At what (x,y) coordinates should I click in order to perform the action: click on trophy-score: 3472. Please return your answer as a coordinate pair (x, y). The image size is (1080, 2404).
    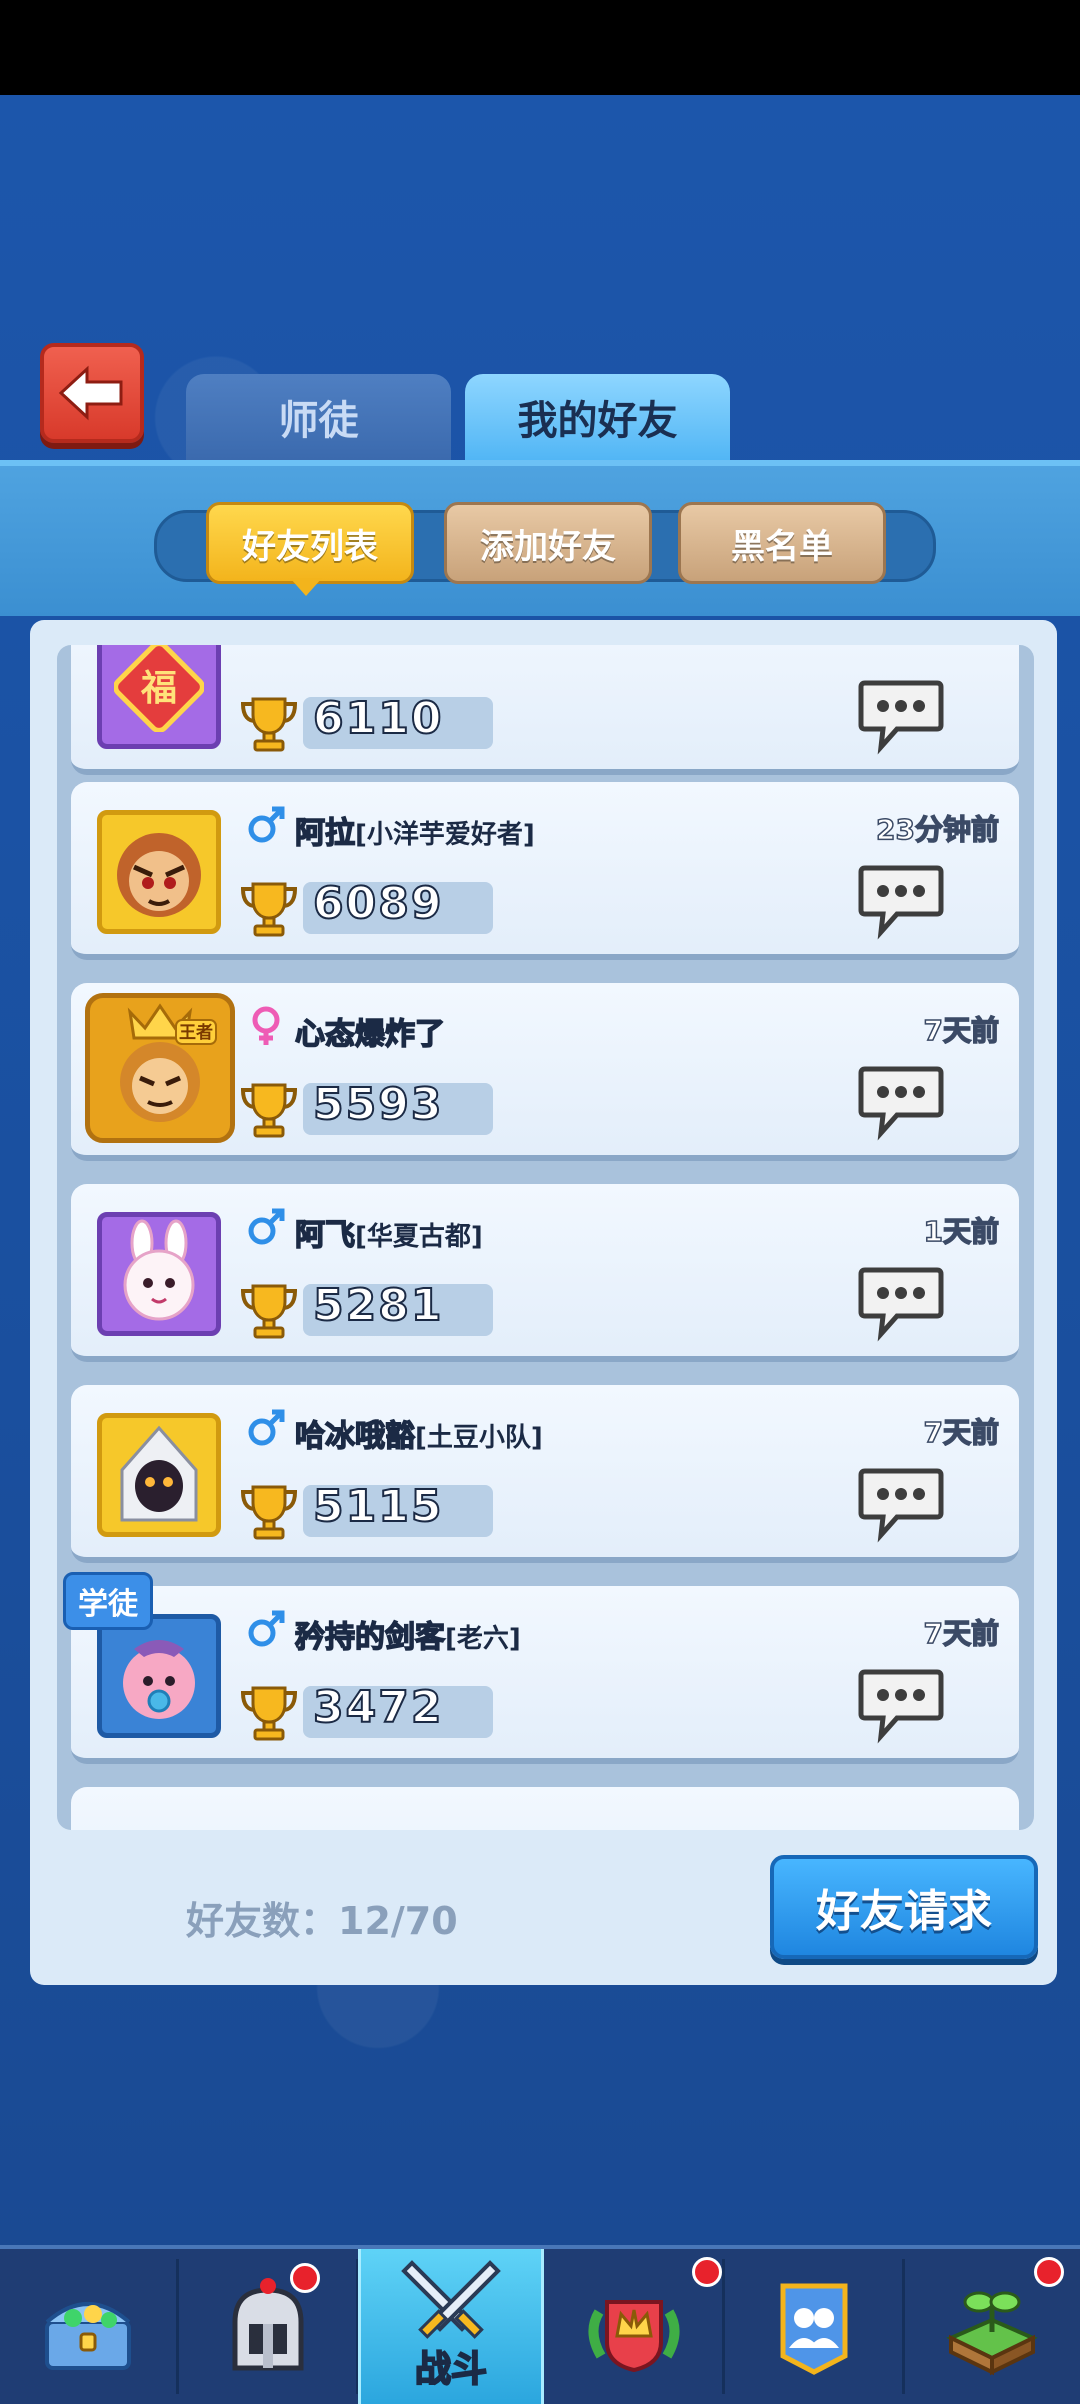
    Looking at the image, I should click on (378, 1707).